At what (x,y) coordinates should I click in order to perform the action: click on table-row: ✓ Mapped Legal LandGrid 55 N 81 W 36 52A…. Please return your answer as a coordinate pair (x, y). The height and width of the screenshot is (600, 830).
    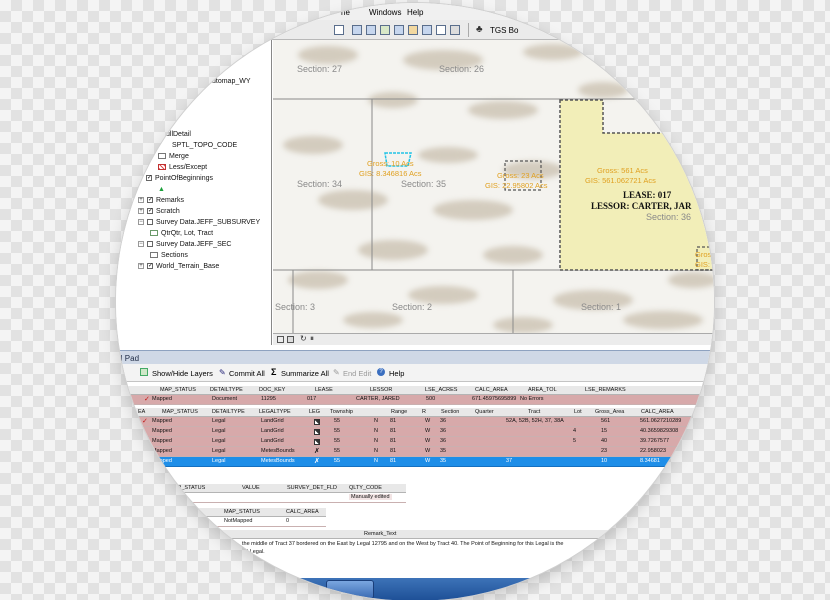
    Looking at the image, I should click on (415, 422).